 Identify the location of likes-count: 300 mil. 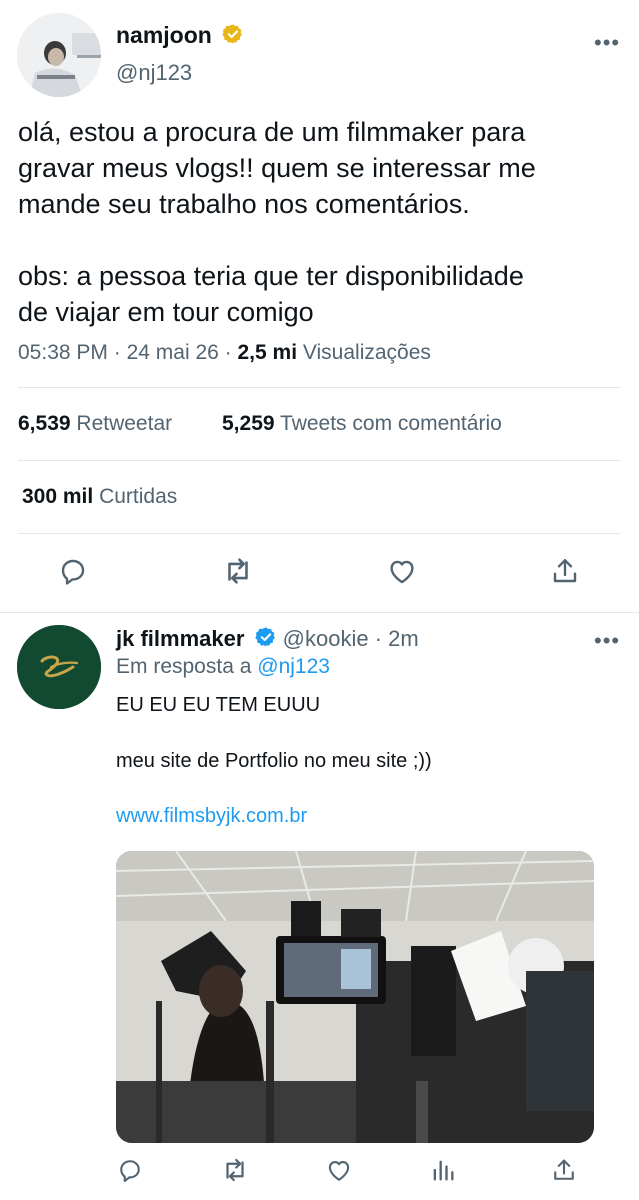
(58, 496).